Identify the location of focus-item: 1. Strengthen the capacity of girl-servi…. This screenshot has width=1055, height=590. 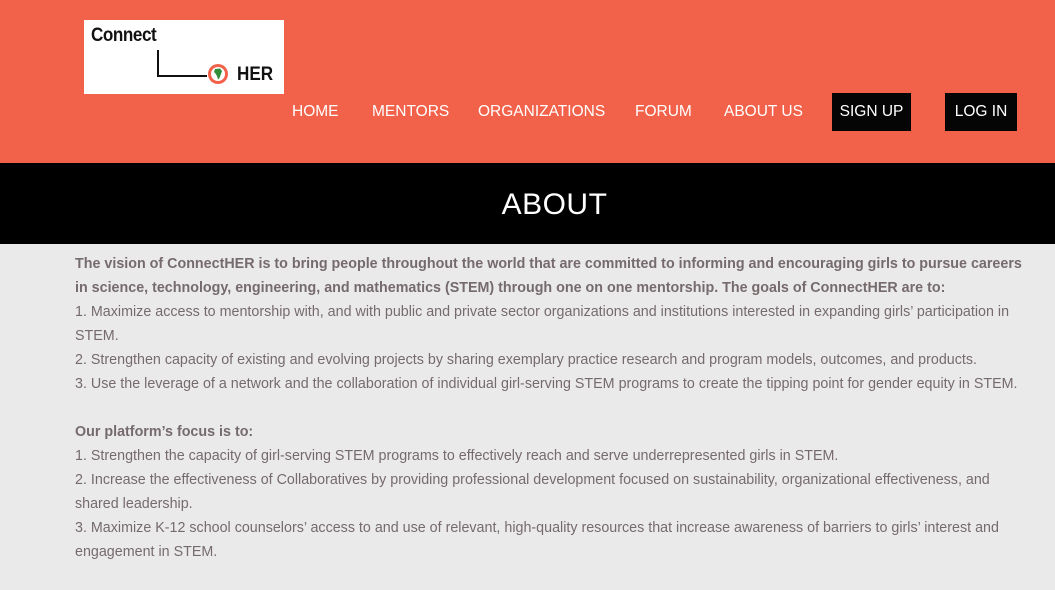
(457, 456).